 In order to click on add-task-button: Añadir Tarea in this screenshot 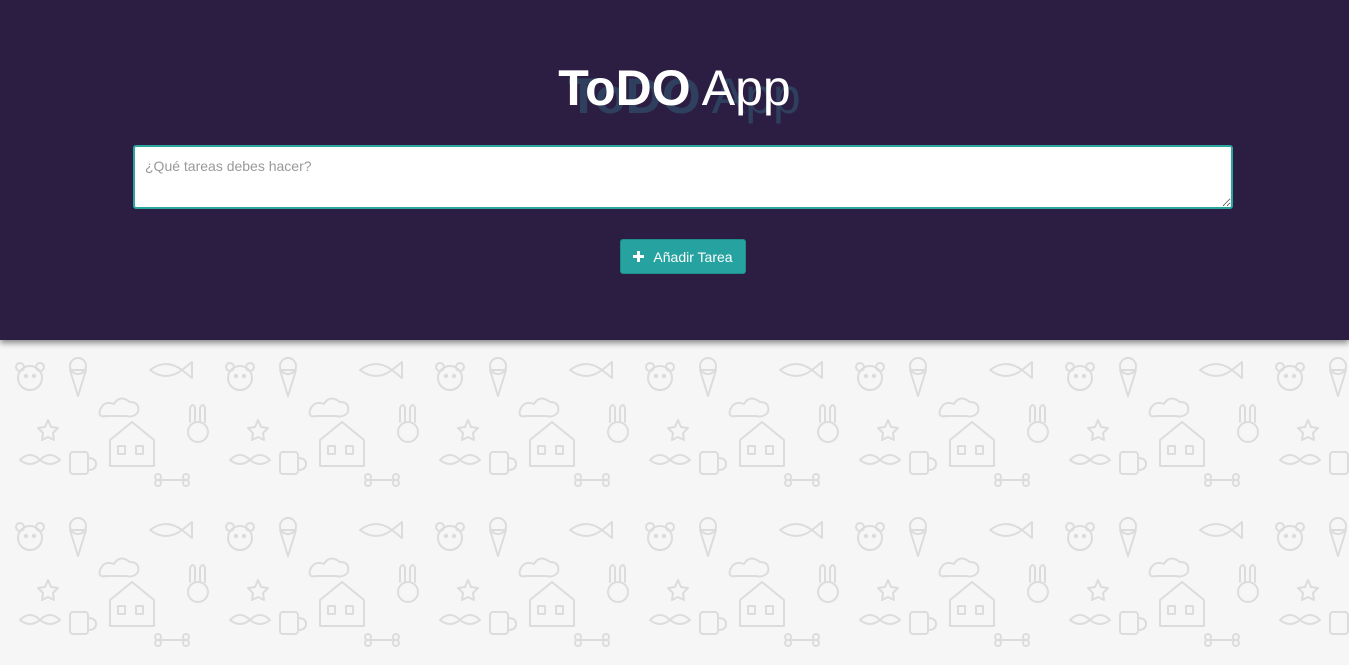, I will do `click(683, 256)`.